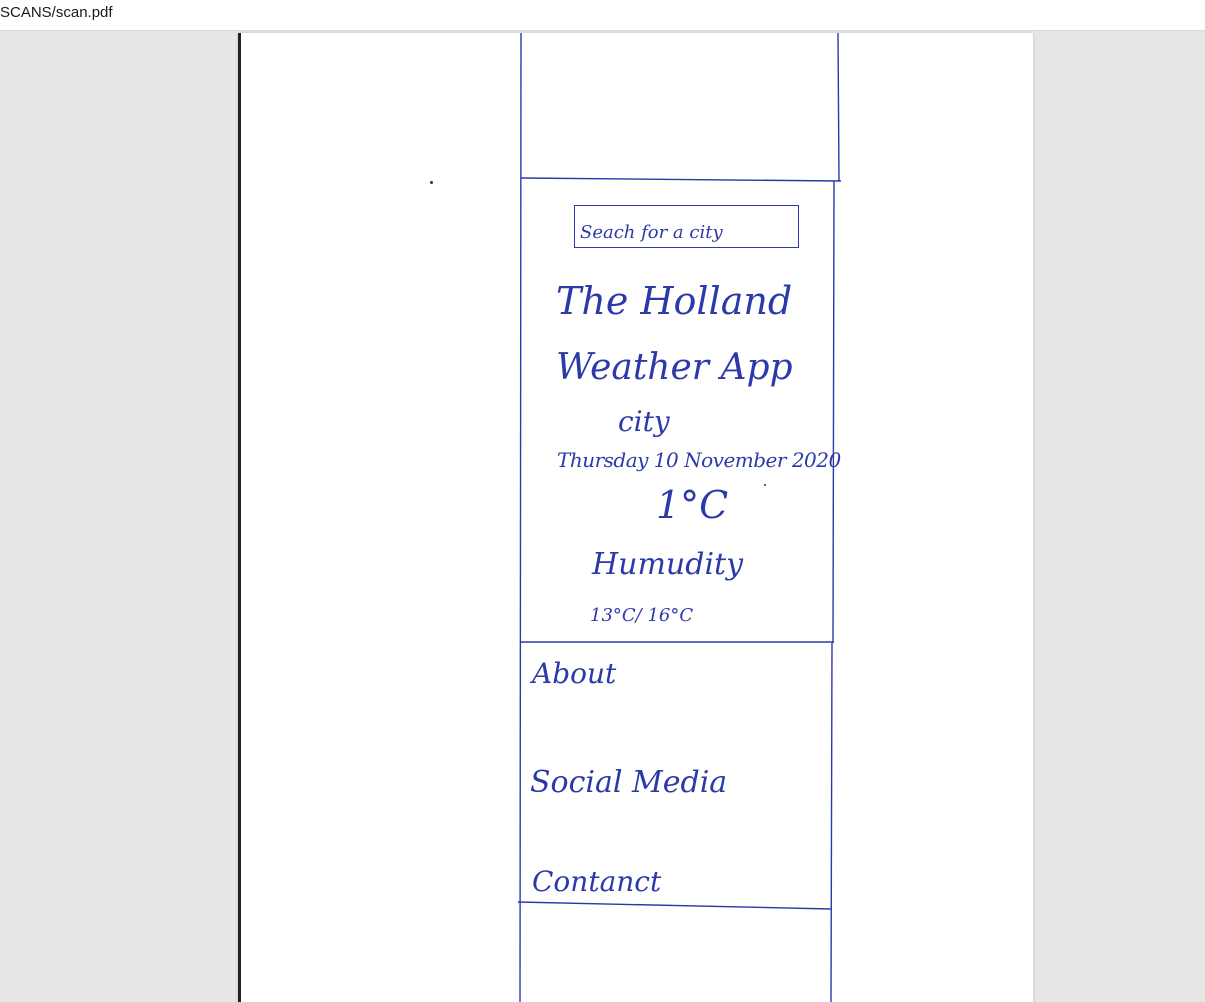 The height and width of the screenshot is (1002, 1205). I want to click on app-title-line2: Weather App, so click(674, 367).